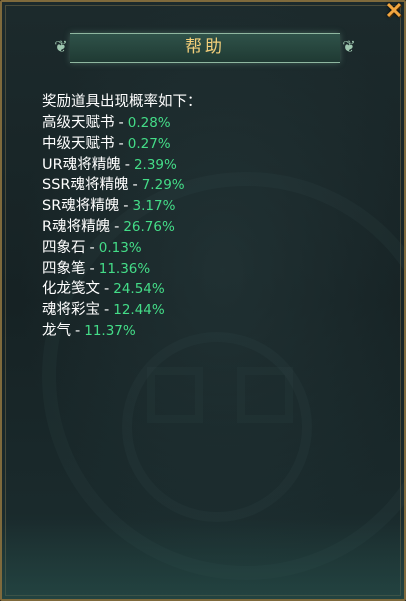 Image resolution: width=406 pixels, height=601 pixels. Describe the element at coordinates (149, 143) in the screenshot. I see `item-rate: 0.27%` at that location.